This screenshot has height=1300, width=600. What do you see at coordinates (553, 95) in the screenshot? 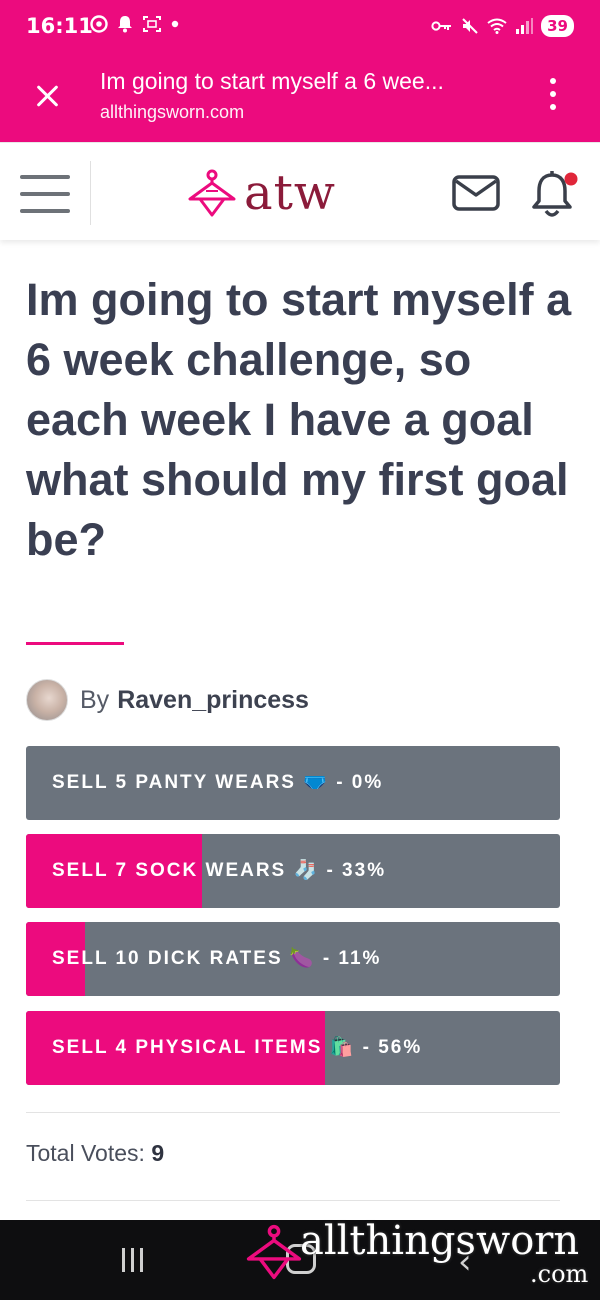
I see `more-options-icon` at bounding box center [553, 95].